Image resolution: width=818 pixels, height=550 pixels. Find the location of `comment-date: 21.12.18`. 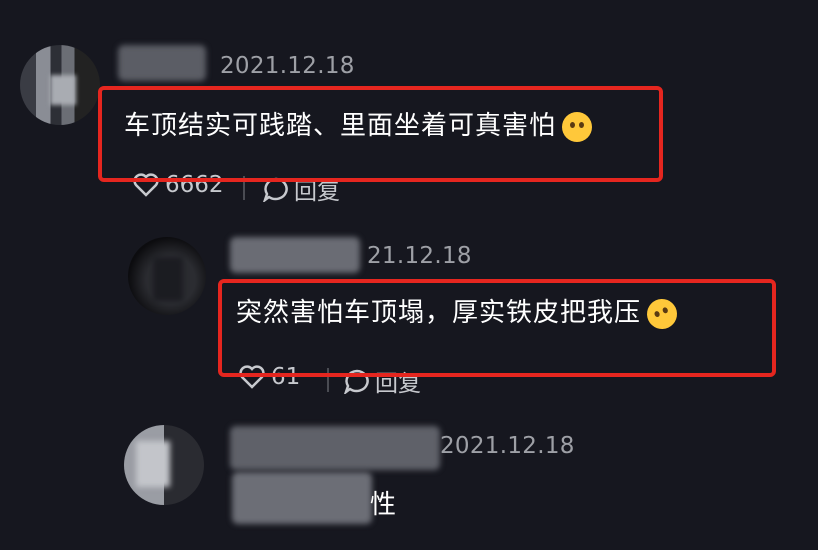

comment-date: 21.12.18 is located at coordinates (419, 256).